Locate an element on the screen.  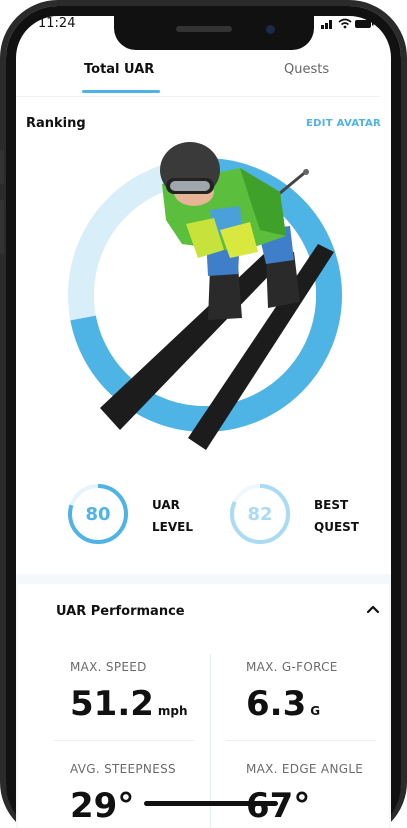
home-indicator is located at coordinates (211, 803).